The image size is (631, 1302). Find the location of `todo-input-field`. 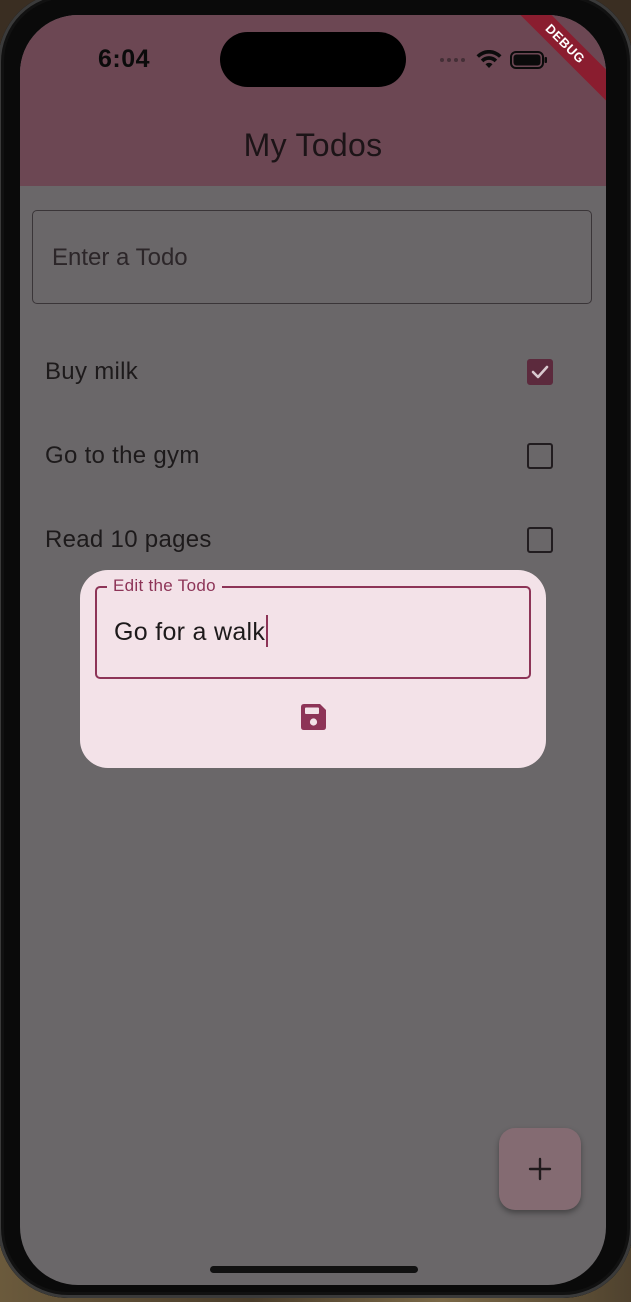

todo-input-field is located at coordinates (312, 257).